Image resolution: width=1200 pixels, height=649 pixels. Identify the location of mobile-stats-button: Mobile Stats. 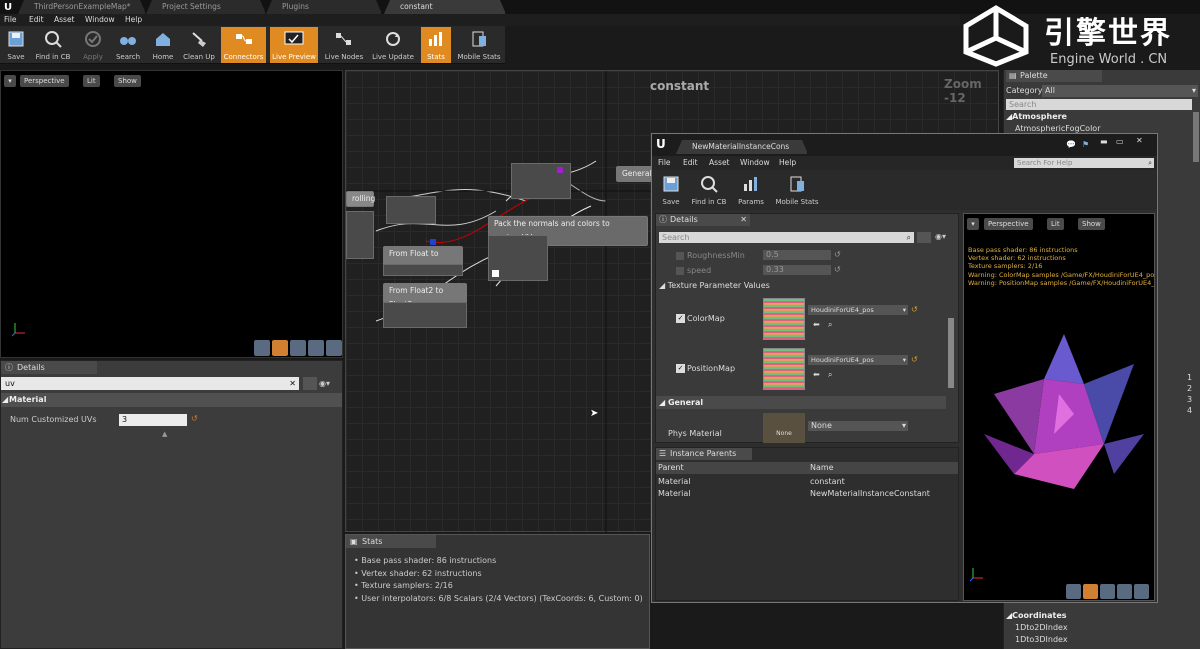
(479, 45).